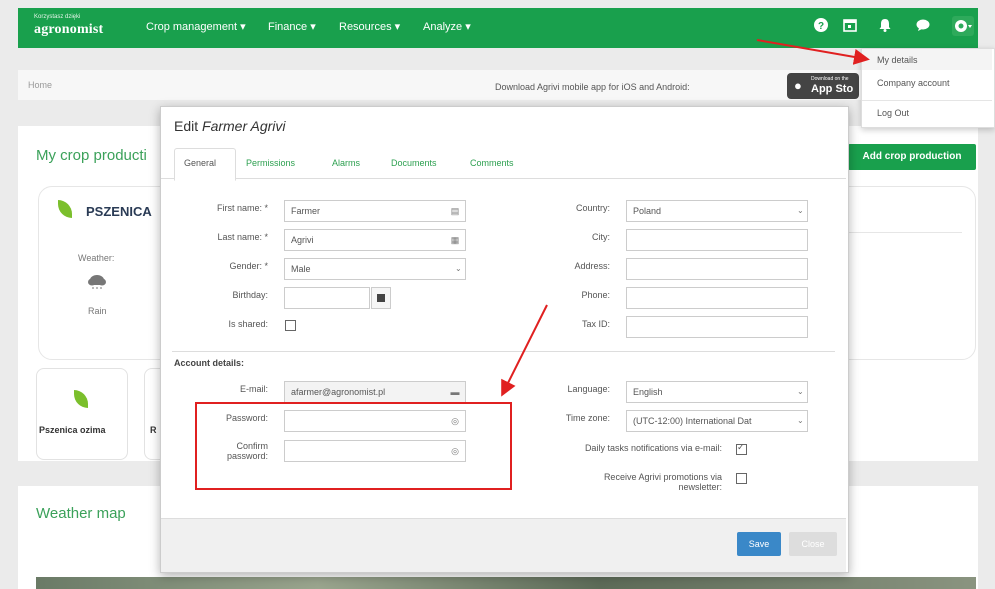 This screenshot has height=589, width=995. Describe the element at coordinates (242, 208) in the screenshot. I see `first-name-label: First name: *` at that location.